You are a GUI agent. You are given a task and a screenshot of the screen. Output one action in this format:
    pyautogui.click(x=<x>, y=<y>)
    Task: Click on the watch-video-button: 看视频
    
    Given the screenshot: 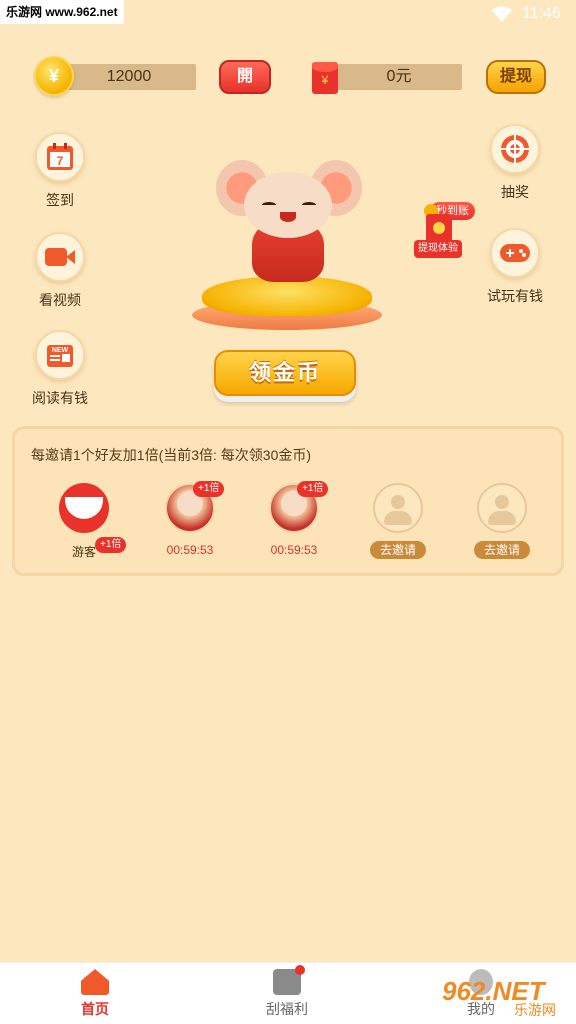 What is the action you would take?
    pyautogui.click(x=60, y=271)
    